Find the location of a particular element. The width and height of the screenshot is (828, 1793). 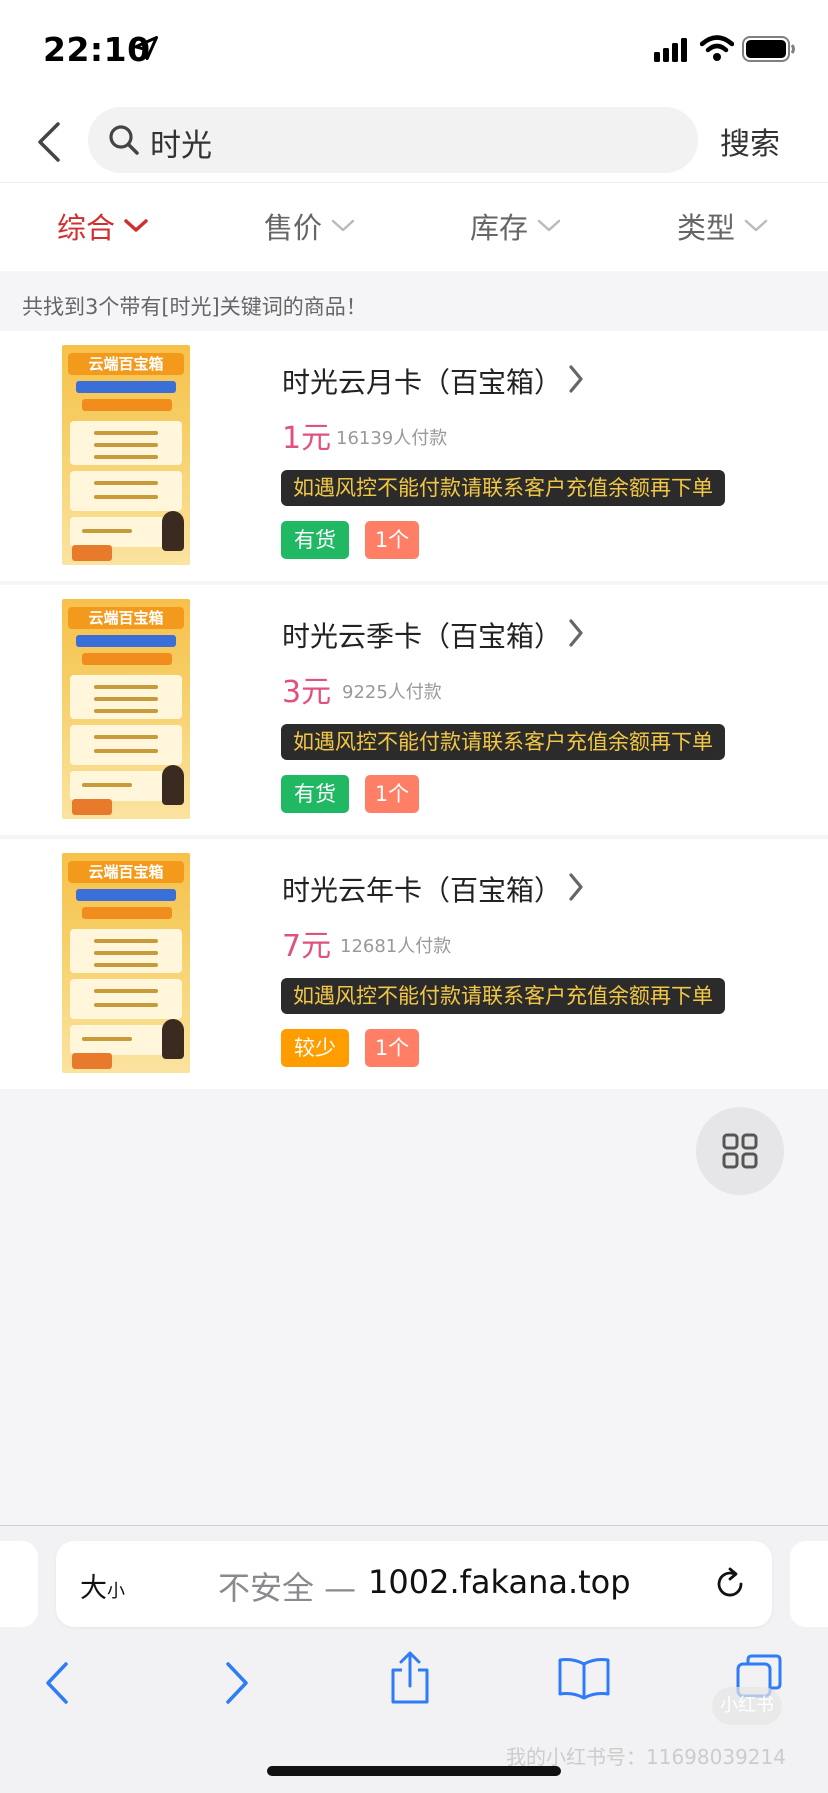

location-arrow-icon is located at coordinates (146, 48).